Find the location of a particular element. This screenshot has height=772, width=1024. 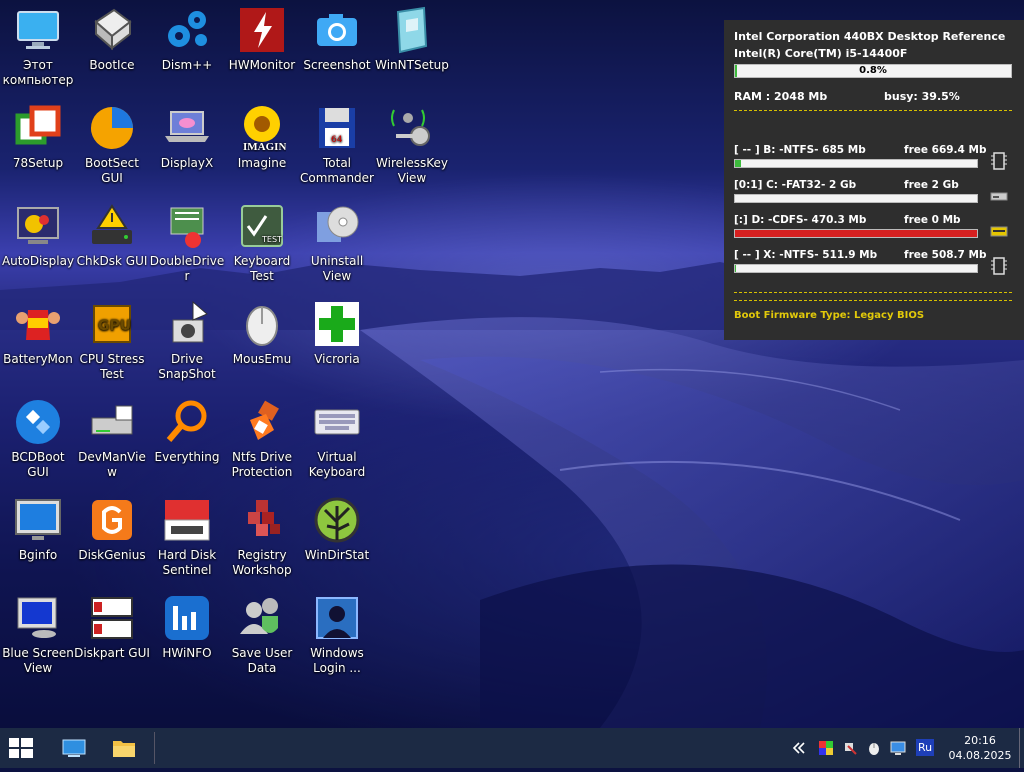

desktop-shortcut: DisplayX is located at coordinates (187, 149).